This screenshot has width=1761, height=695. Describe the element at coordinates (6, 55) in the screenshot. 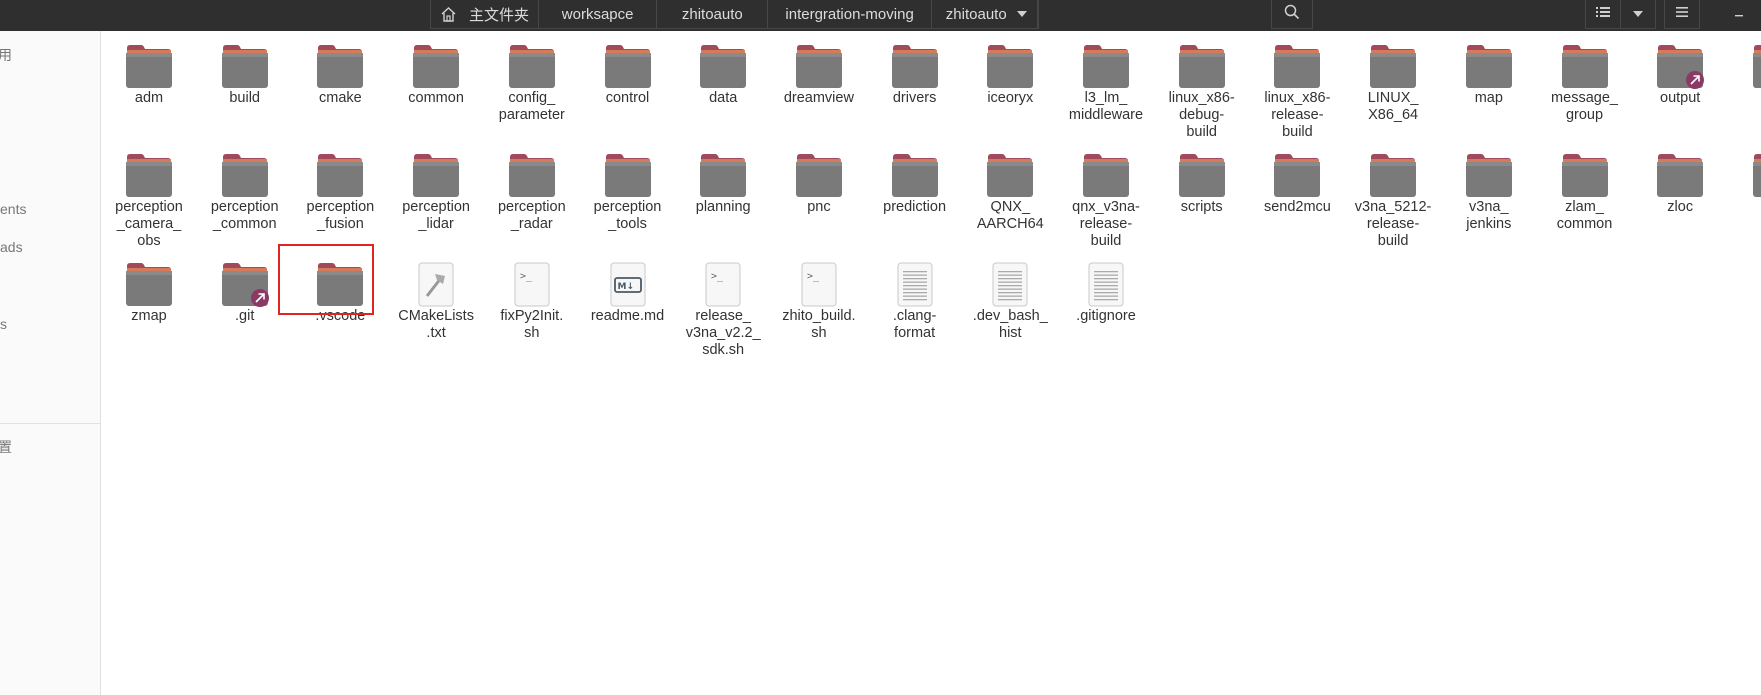

I see `sidebar-item-label: 用` at that location.